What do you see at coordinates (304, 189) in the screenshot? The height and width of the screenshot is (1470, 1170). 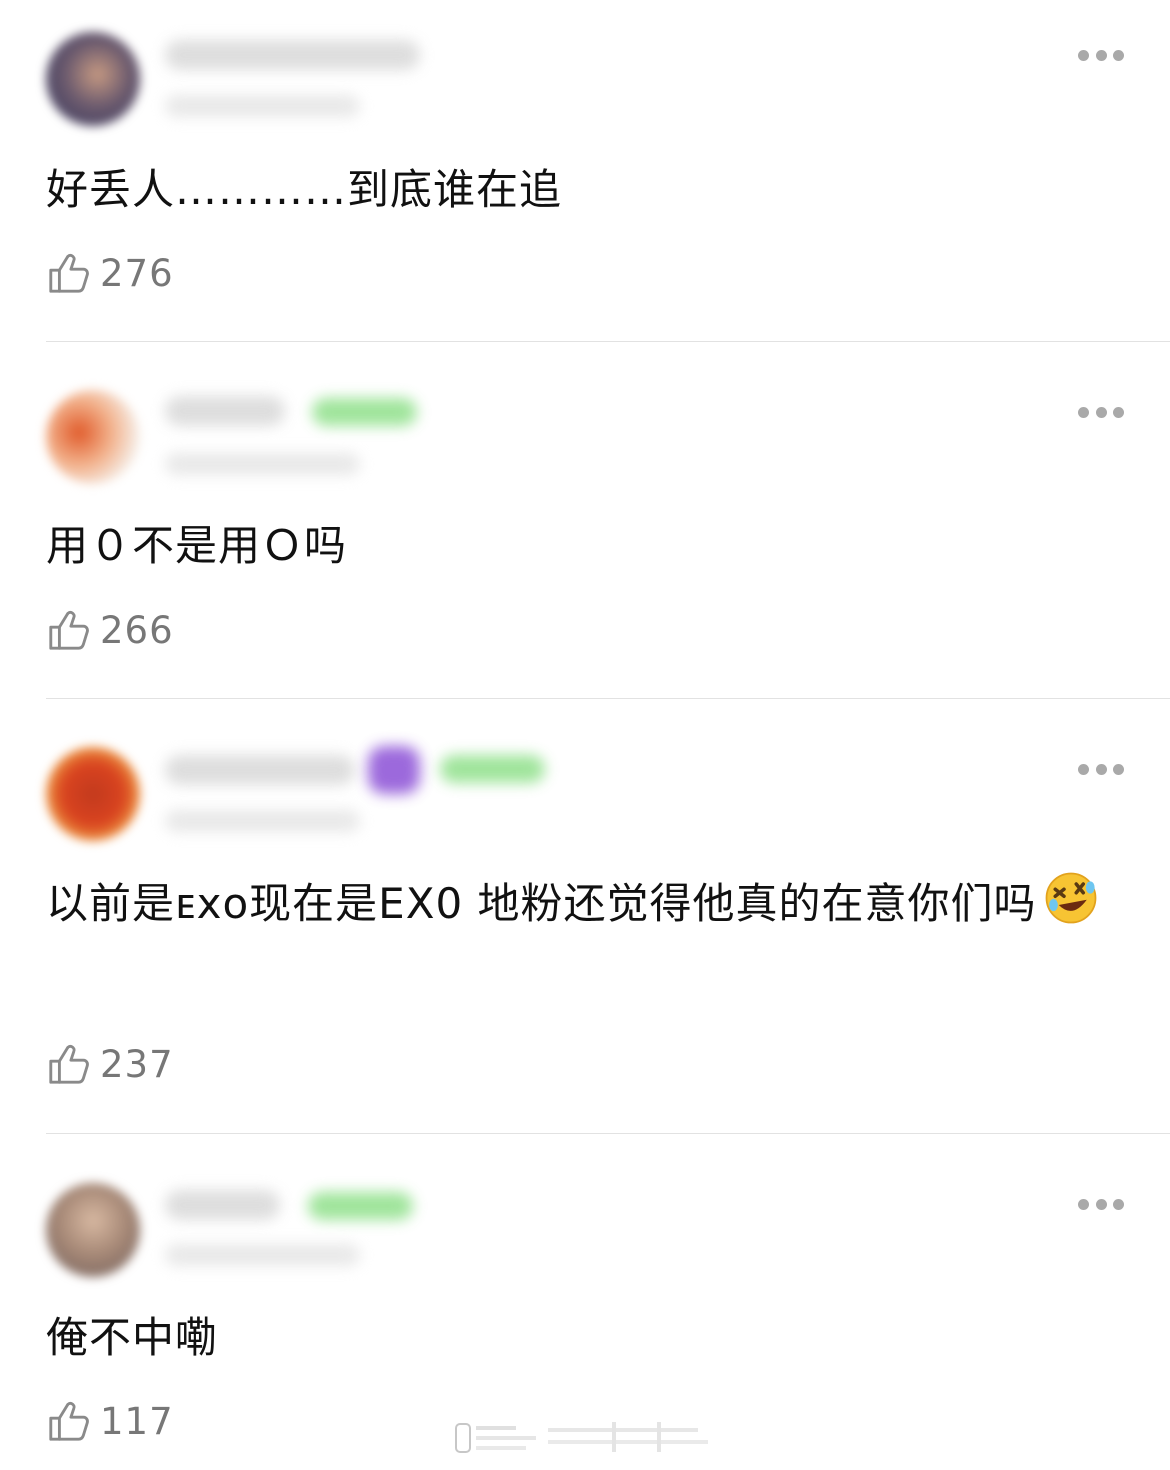 I see `comment-text: 好丢人…………到底谁在追` at bounding box center [304, 189].